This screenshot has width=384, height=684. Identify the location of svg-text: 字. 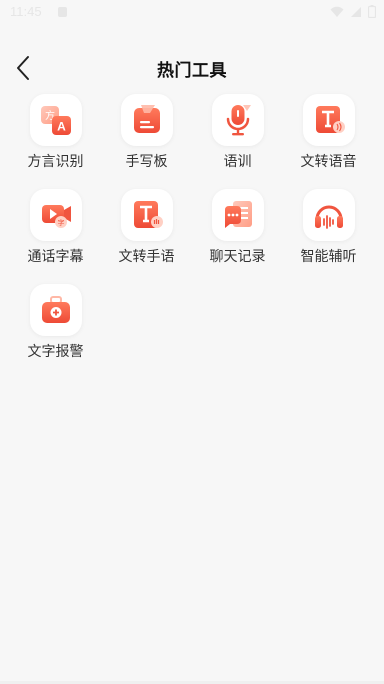
(60, 222).